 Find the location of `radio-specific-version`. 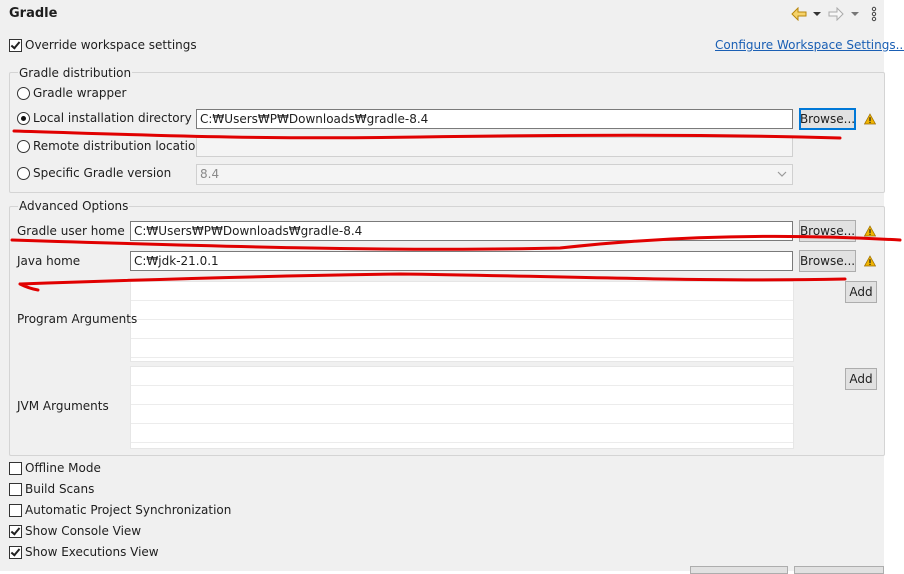

radio-specific-version is located at coordinates (23, 173).